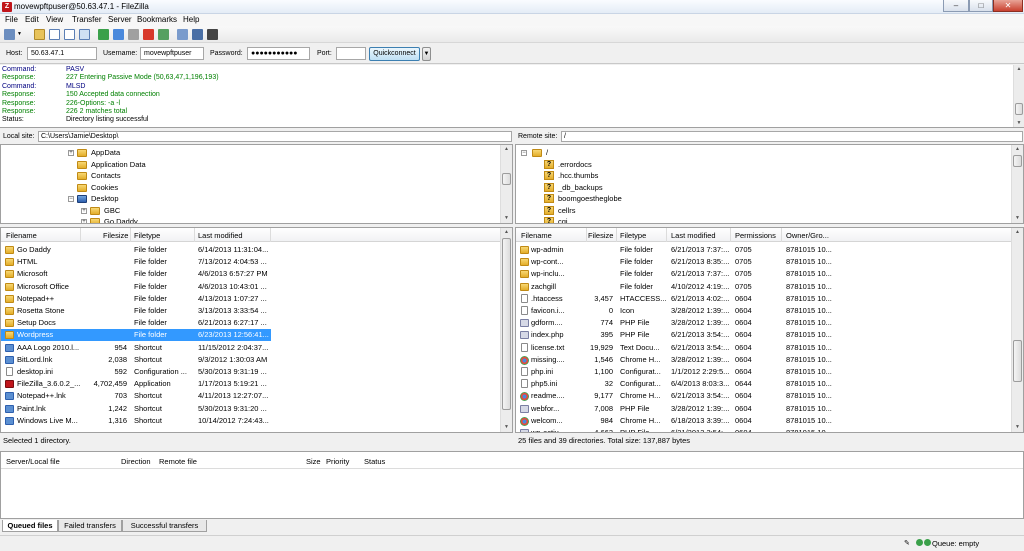 Image resolution: width=1024 pixels, height=551 pixels. What do you see at coordinates (600, 235) in the screenshot?
I see `col-filesize: Filesize` at bounding box center [600, 235].